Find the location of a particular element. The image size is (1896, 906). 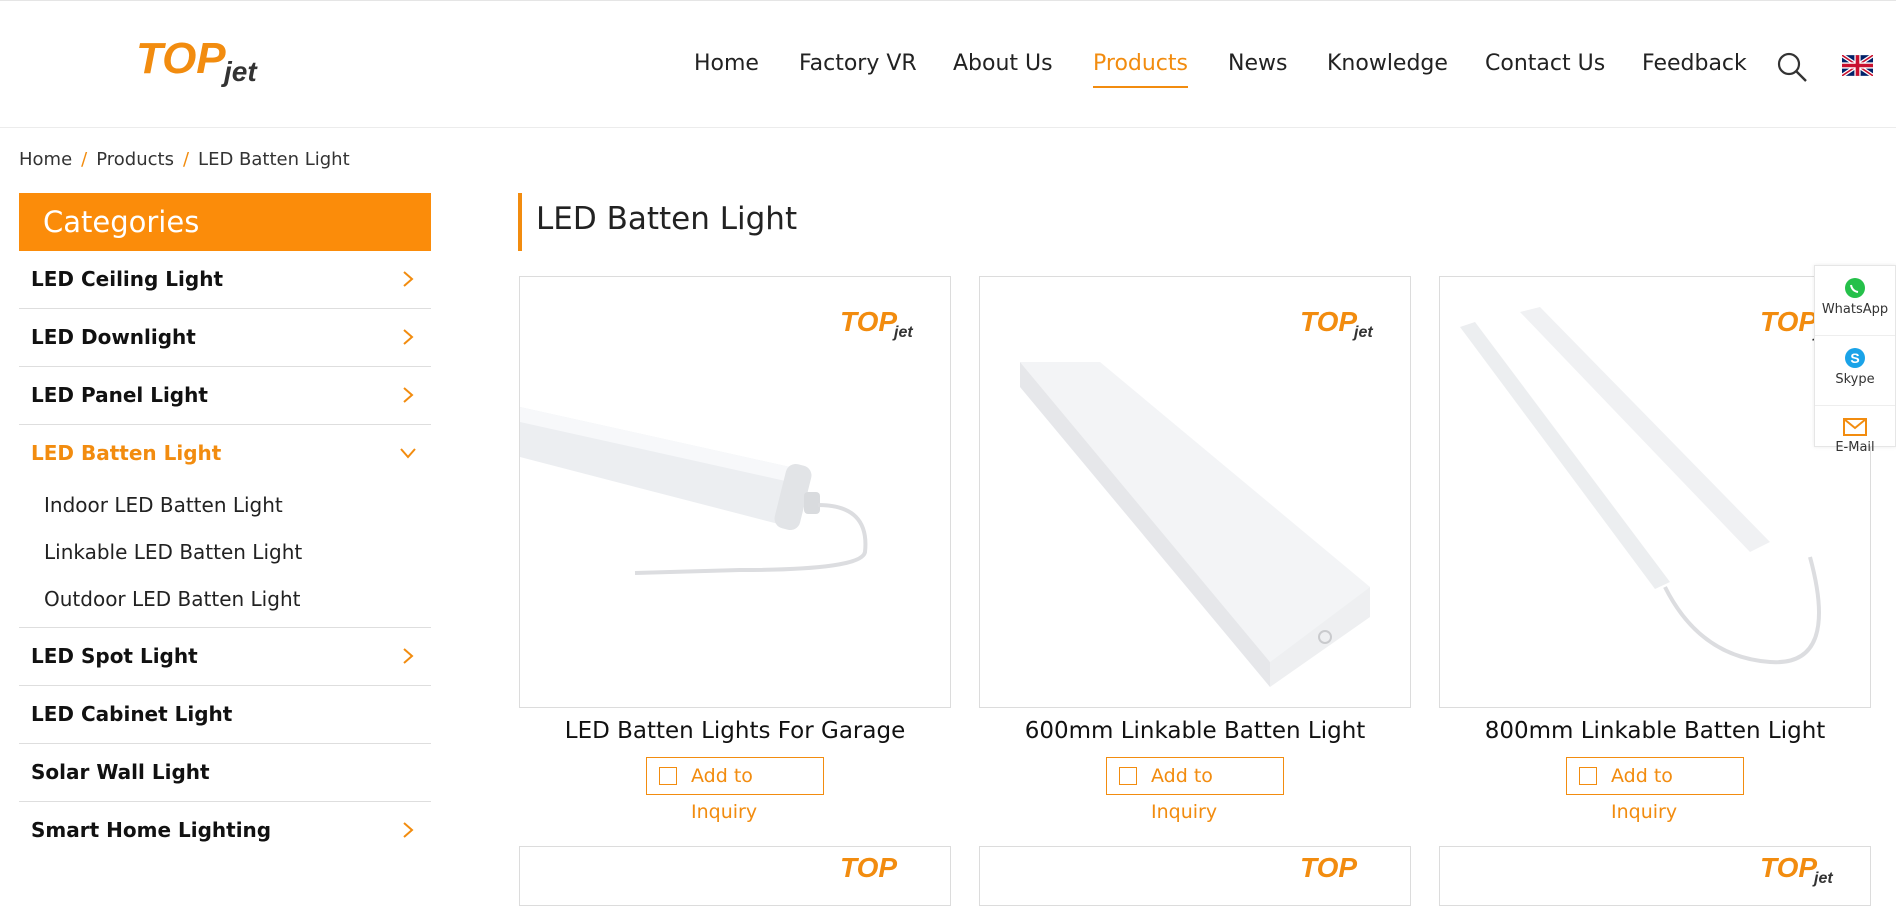

subcategory-indoor: Indoor LED Batten Light is located at coordinates (225, 505).